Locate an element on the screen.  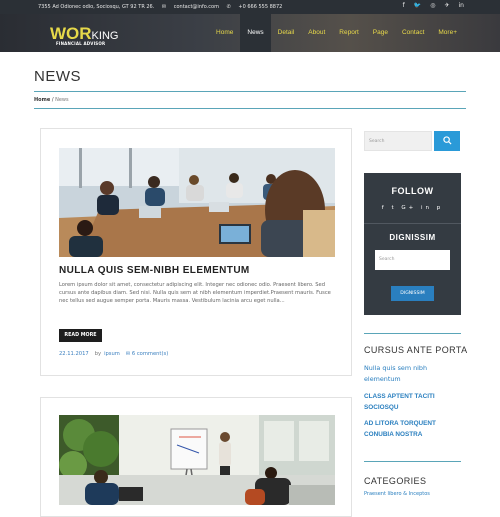
twitter-icon: 🐦 is located at coordinates (417, 5).